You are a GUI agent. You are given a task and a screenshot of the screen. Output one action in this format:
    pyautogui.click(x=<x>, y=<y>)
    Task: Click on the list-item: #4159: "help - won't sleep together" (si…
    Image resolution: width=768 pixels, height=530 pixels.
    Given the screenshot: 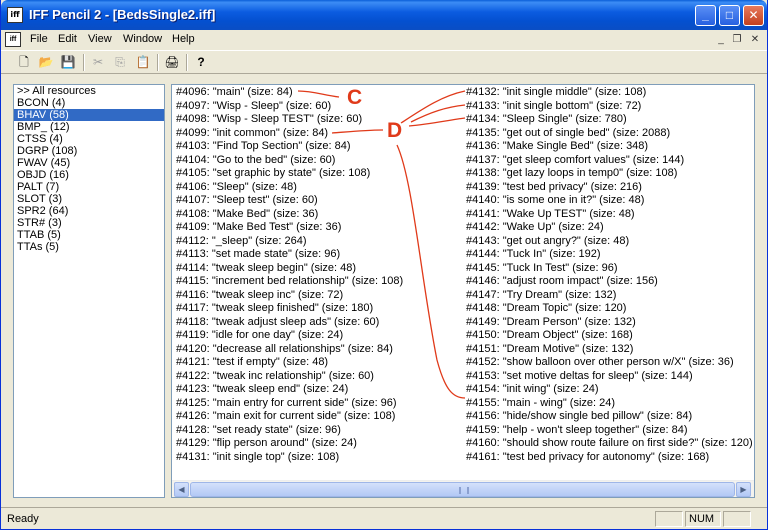 What is the action you would take?
    pyautogui.click(x=610, y=431)
    